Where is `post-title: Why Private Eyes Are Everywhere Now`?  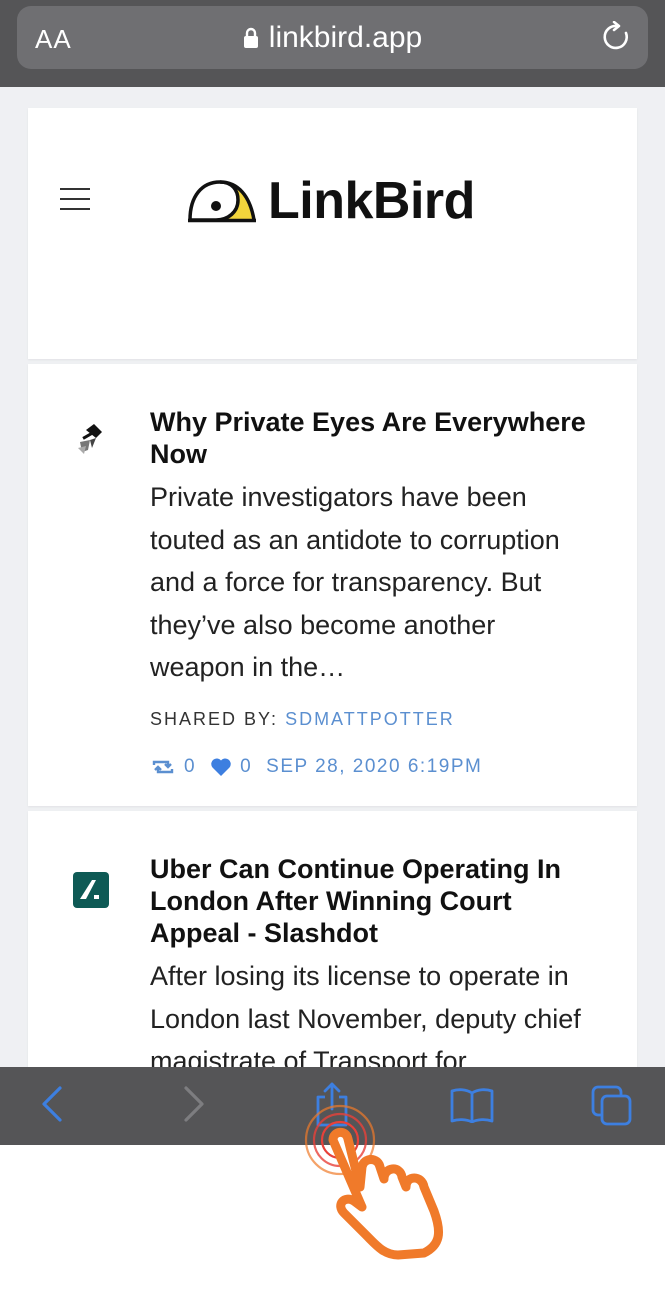
post-title: Why Private Eyes Are Everywhere Now is located at coordinates (370, 438).